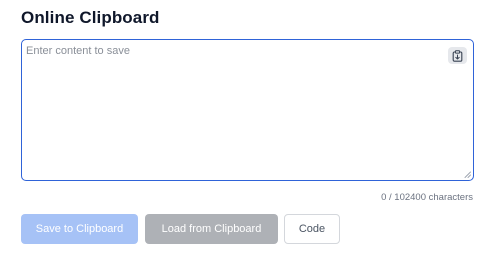  Describe the element at coordinates (467, 174) in the screenshot. I see `resize-handle-icon` at that location.